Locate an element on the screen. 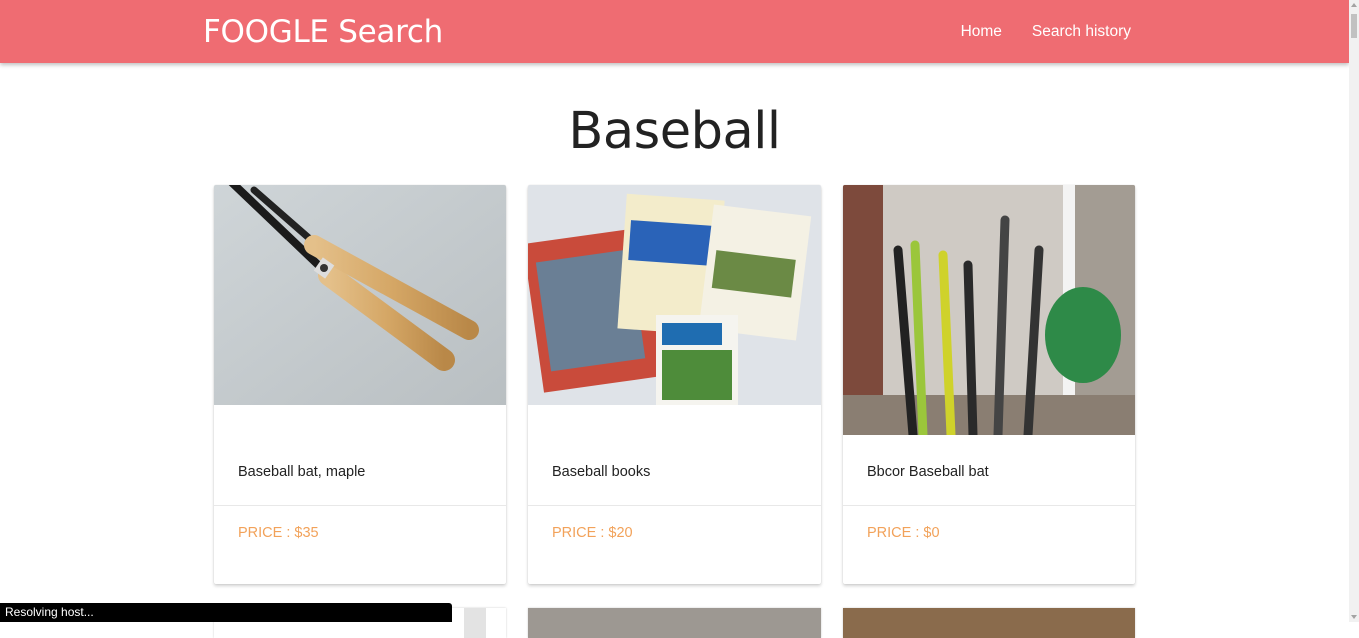  product-price: PRICE : $0 is located at coordinates (903, 533).